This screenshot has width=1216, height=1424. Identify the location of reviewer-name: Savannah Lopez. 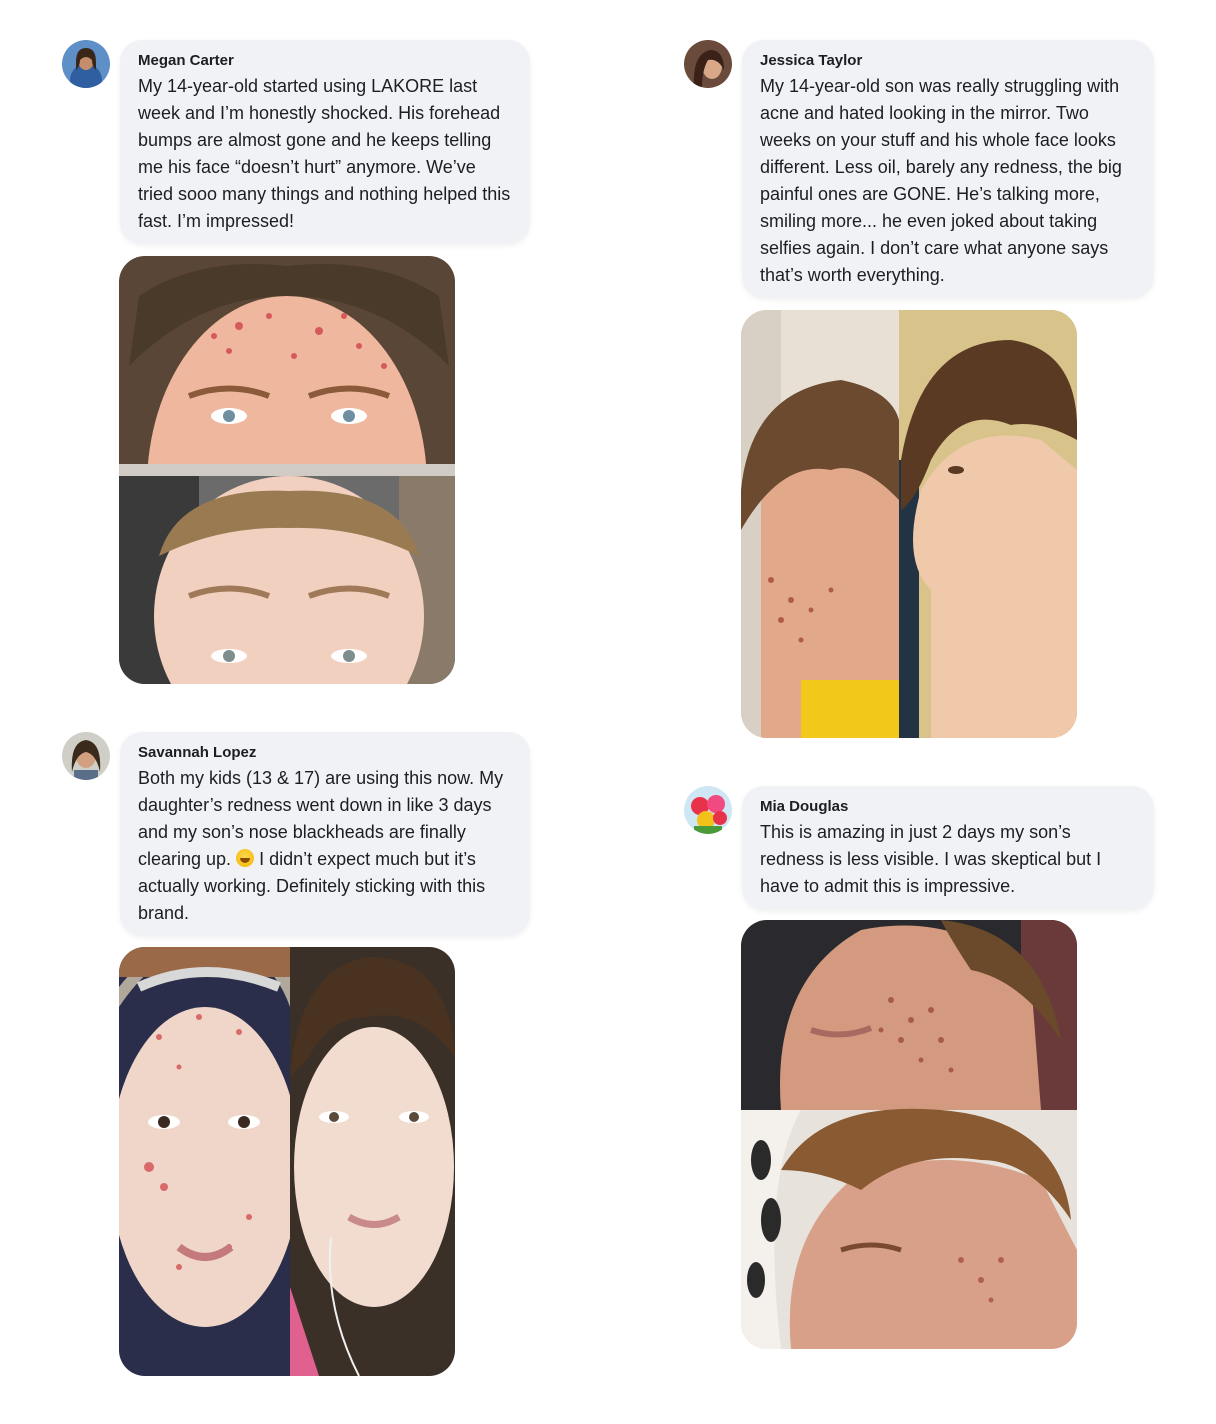
(325, 753).